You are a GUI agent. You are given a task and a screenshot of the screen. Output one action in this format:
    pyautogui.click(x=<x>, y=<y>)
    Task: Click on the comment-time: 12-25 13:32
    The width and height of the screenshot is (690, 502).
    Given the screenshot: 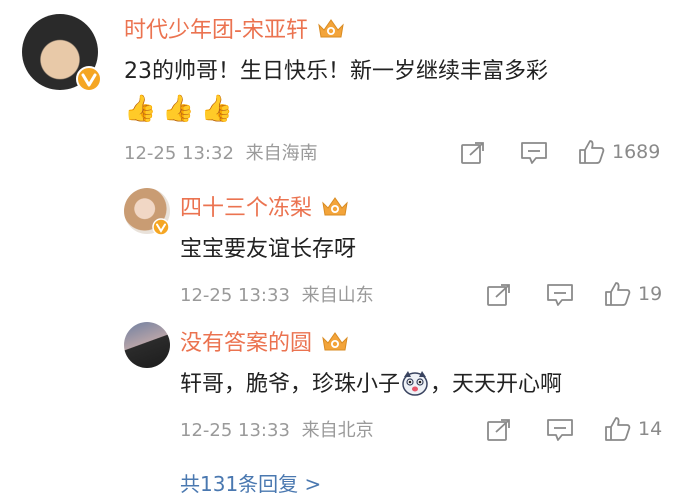 What is the action you would take?
    pyautogui.click(x=179, y=153)
    